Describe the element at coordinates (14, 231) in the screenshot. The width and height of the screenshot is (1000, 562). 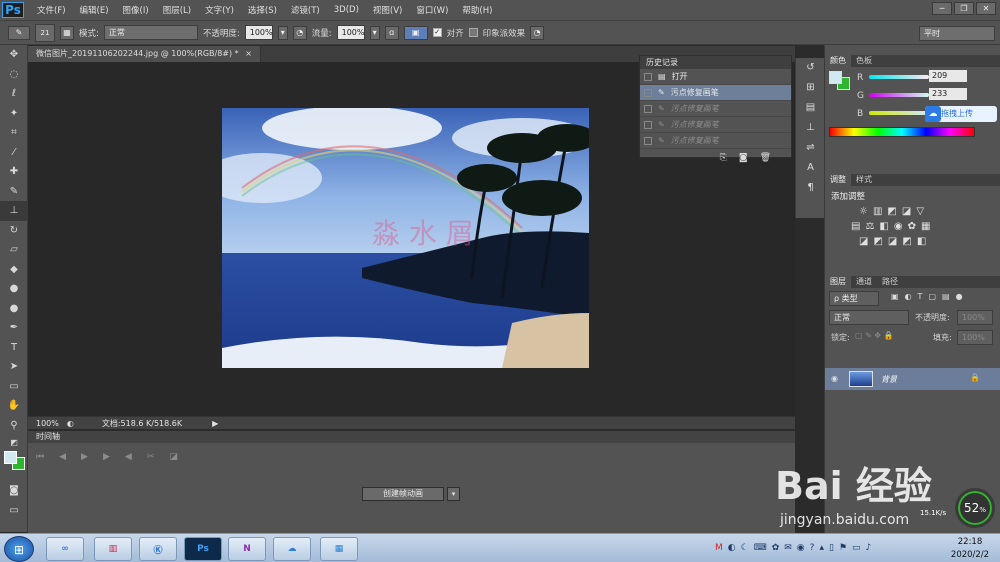
I see `history-brush-tool-icon: ↻` at that location.